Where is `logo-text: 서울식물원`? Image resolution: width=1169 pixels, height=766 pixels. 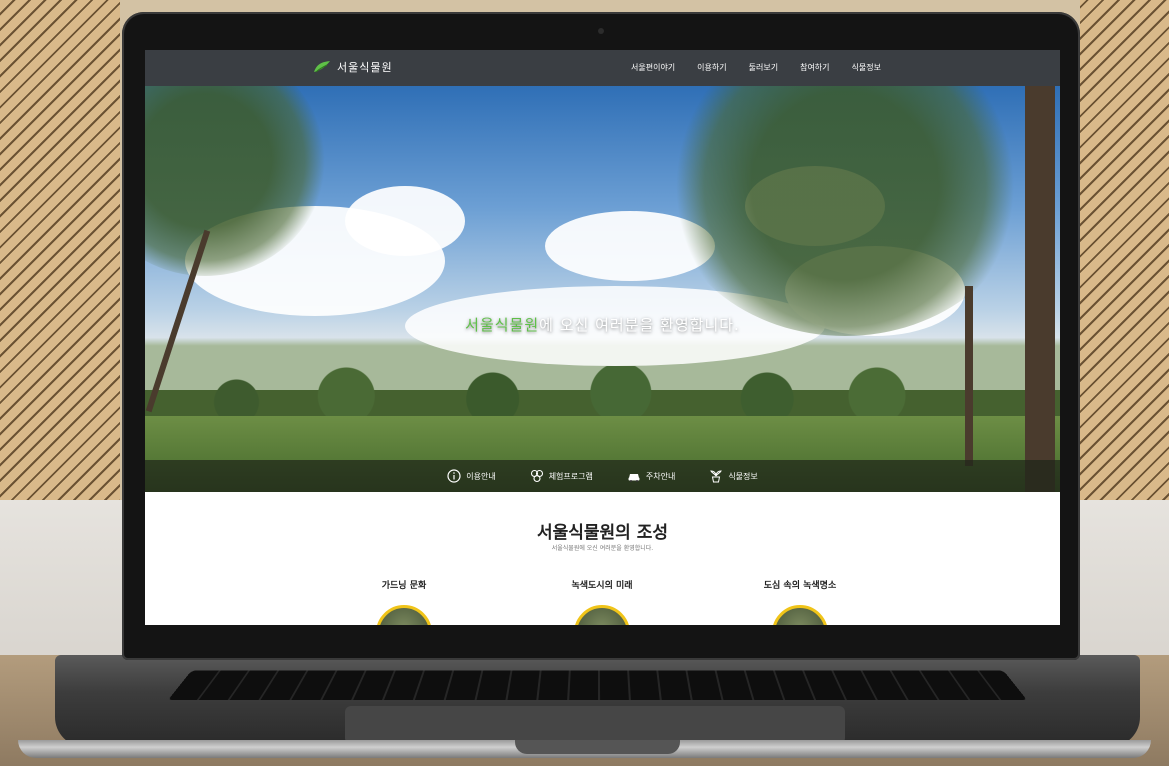 logo-text: 서울식물원 is located at coordinates (365, 67).